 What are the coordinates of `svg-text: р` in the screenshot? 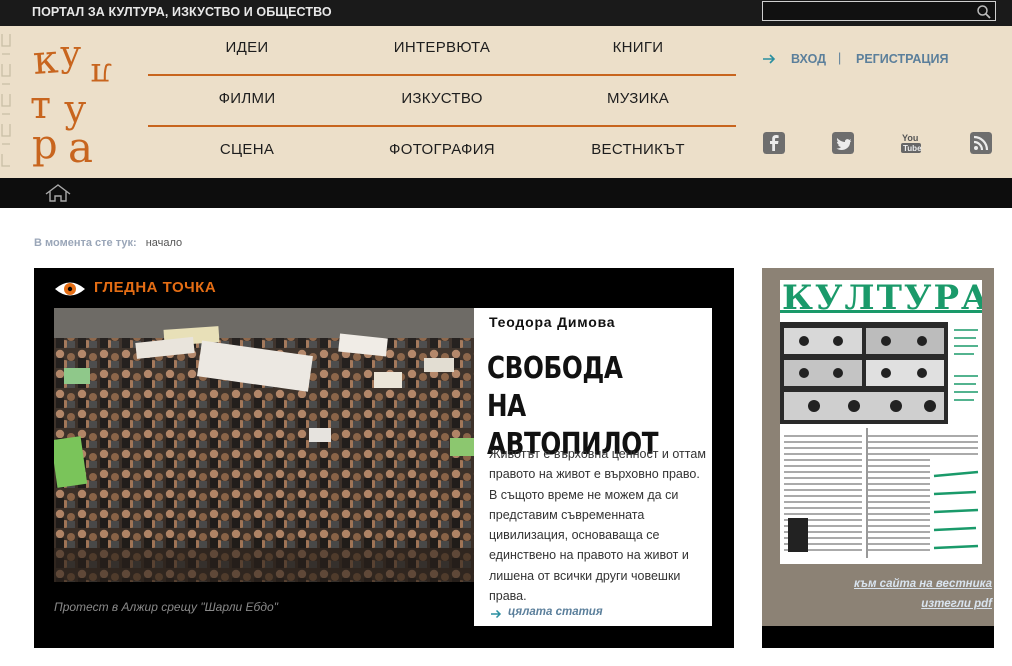 It's located at (45, 145).